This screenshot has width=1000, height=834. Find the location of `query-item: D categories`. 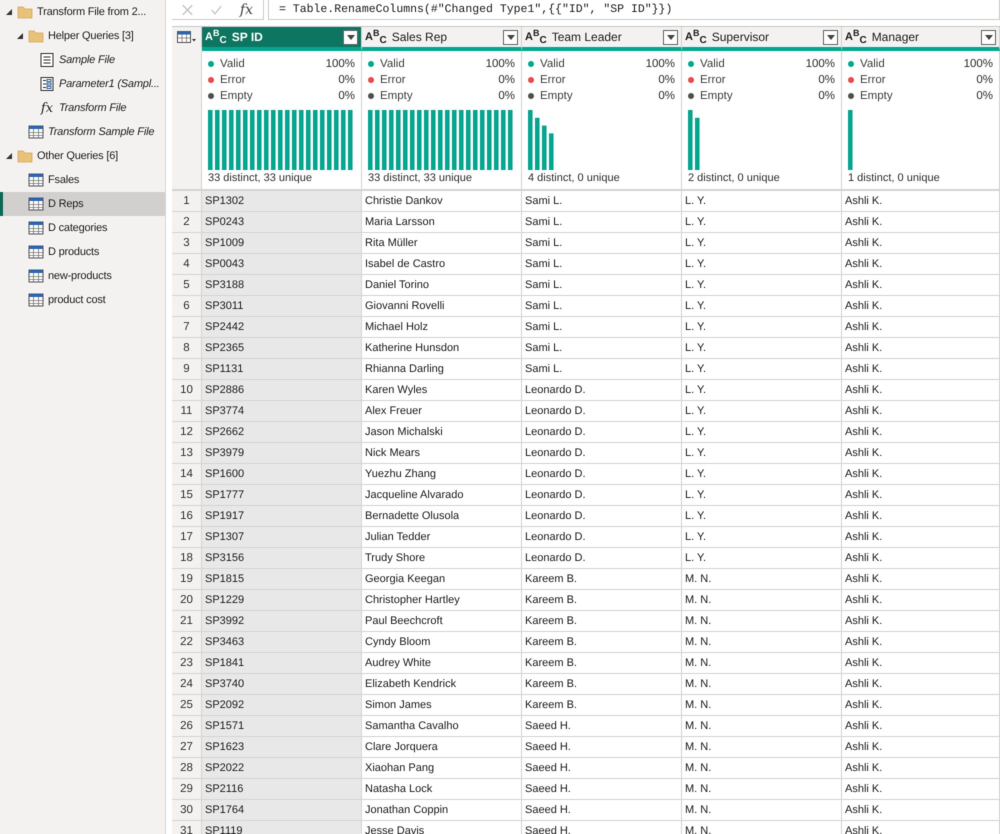

query-item: D categories is located at coordinates (82, 228).